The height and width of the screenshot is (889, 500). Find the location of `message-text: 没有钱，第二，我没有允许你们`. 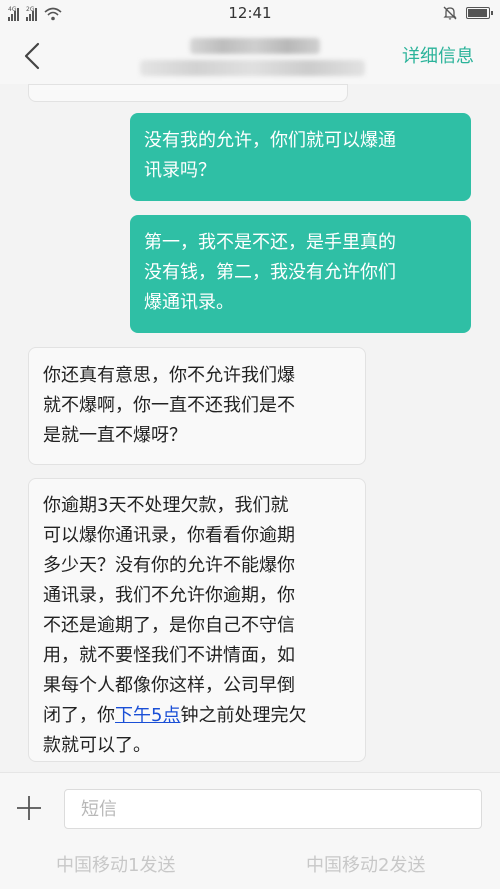

message-text: 没有钱，第二，我没有允许你们 is located at coordinates (270, 272).